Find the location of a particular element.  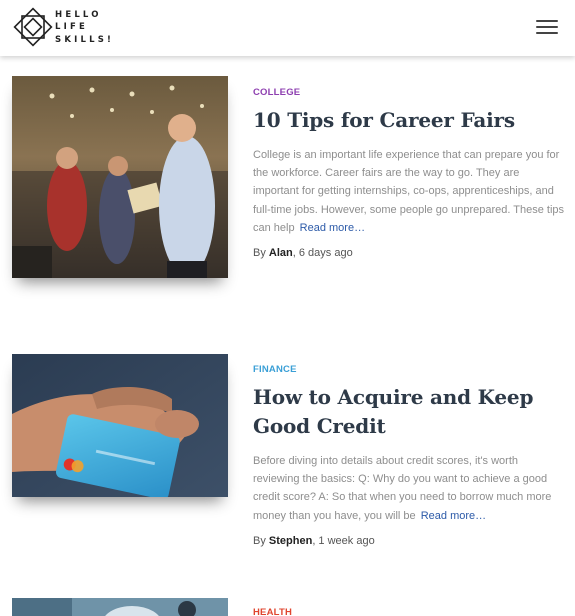

article-category: Health is located at coordinates (409, 611).